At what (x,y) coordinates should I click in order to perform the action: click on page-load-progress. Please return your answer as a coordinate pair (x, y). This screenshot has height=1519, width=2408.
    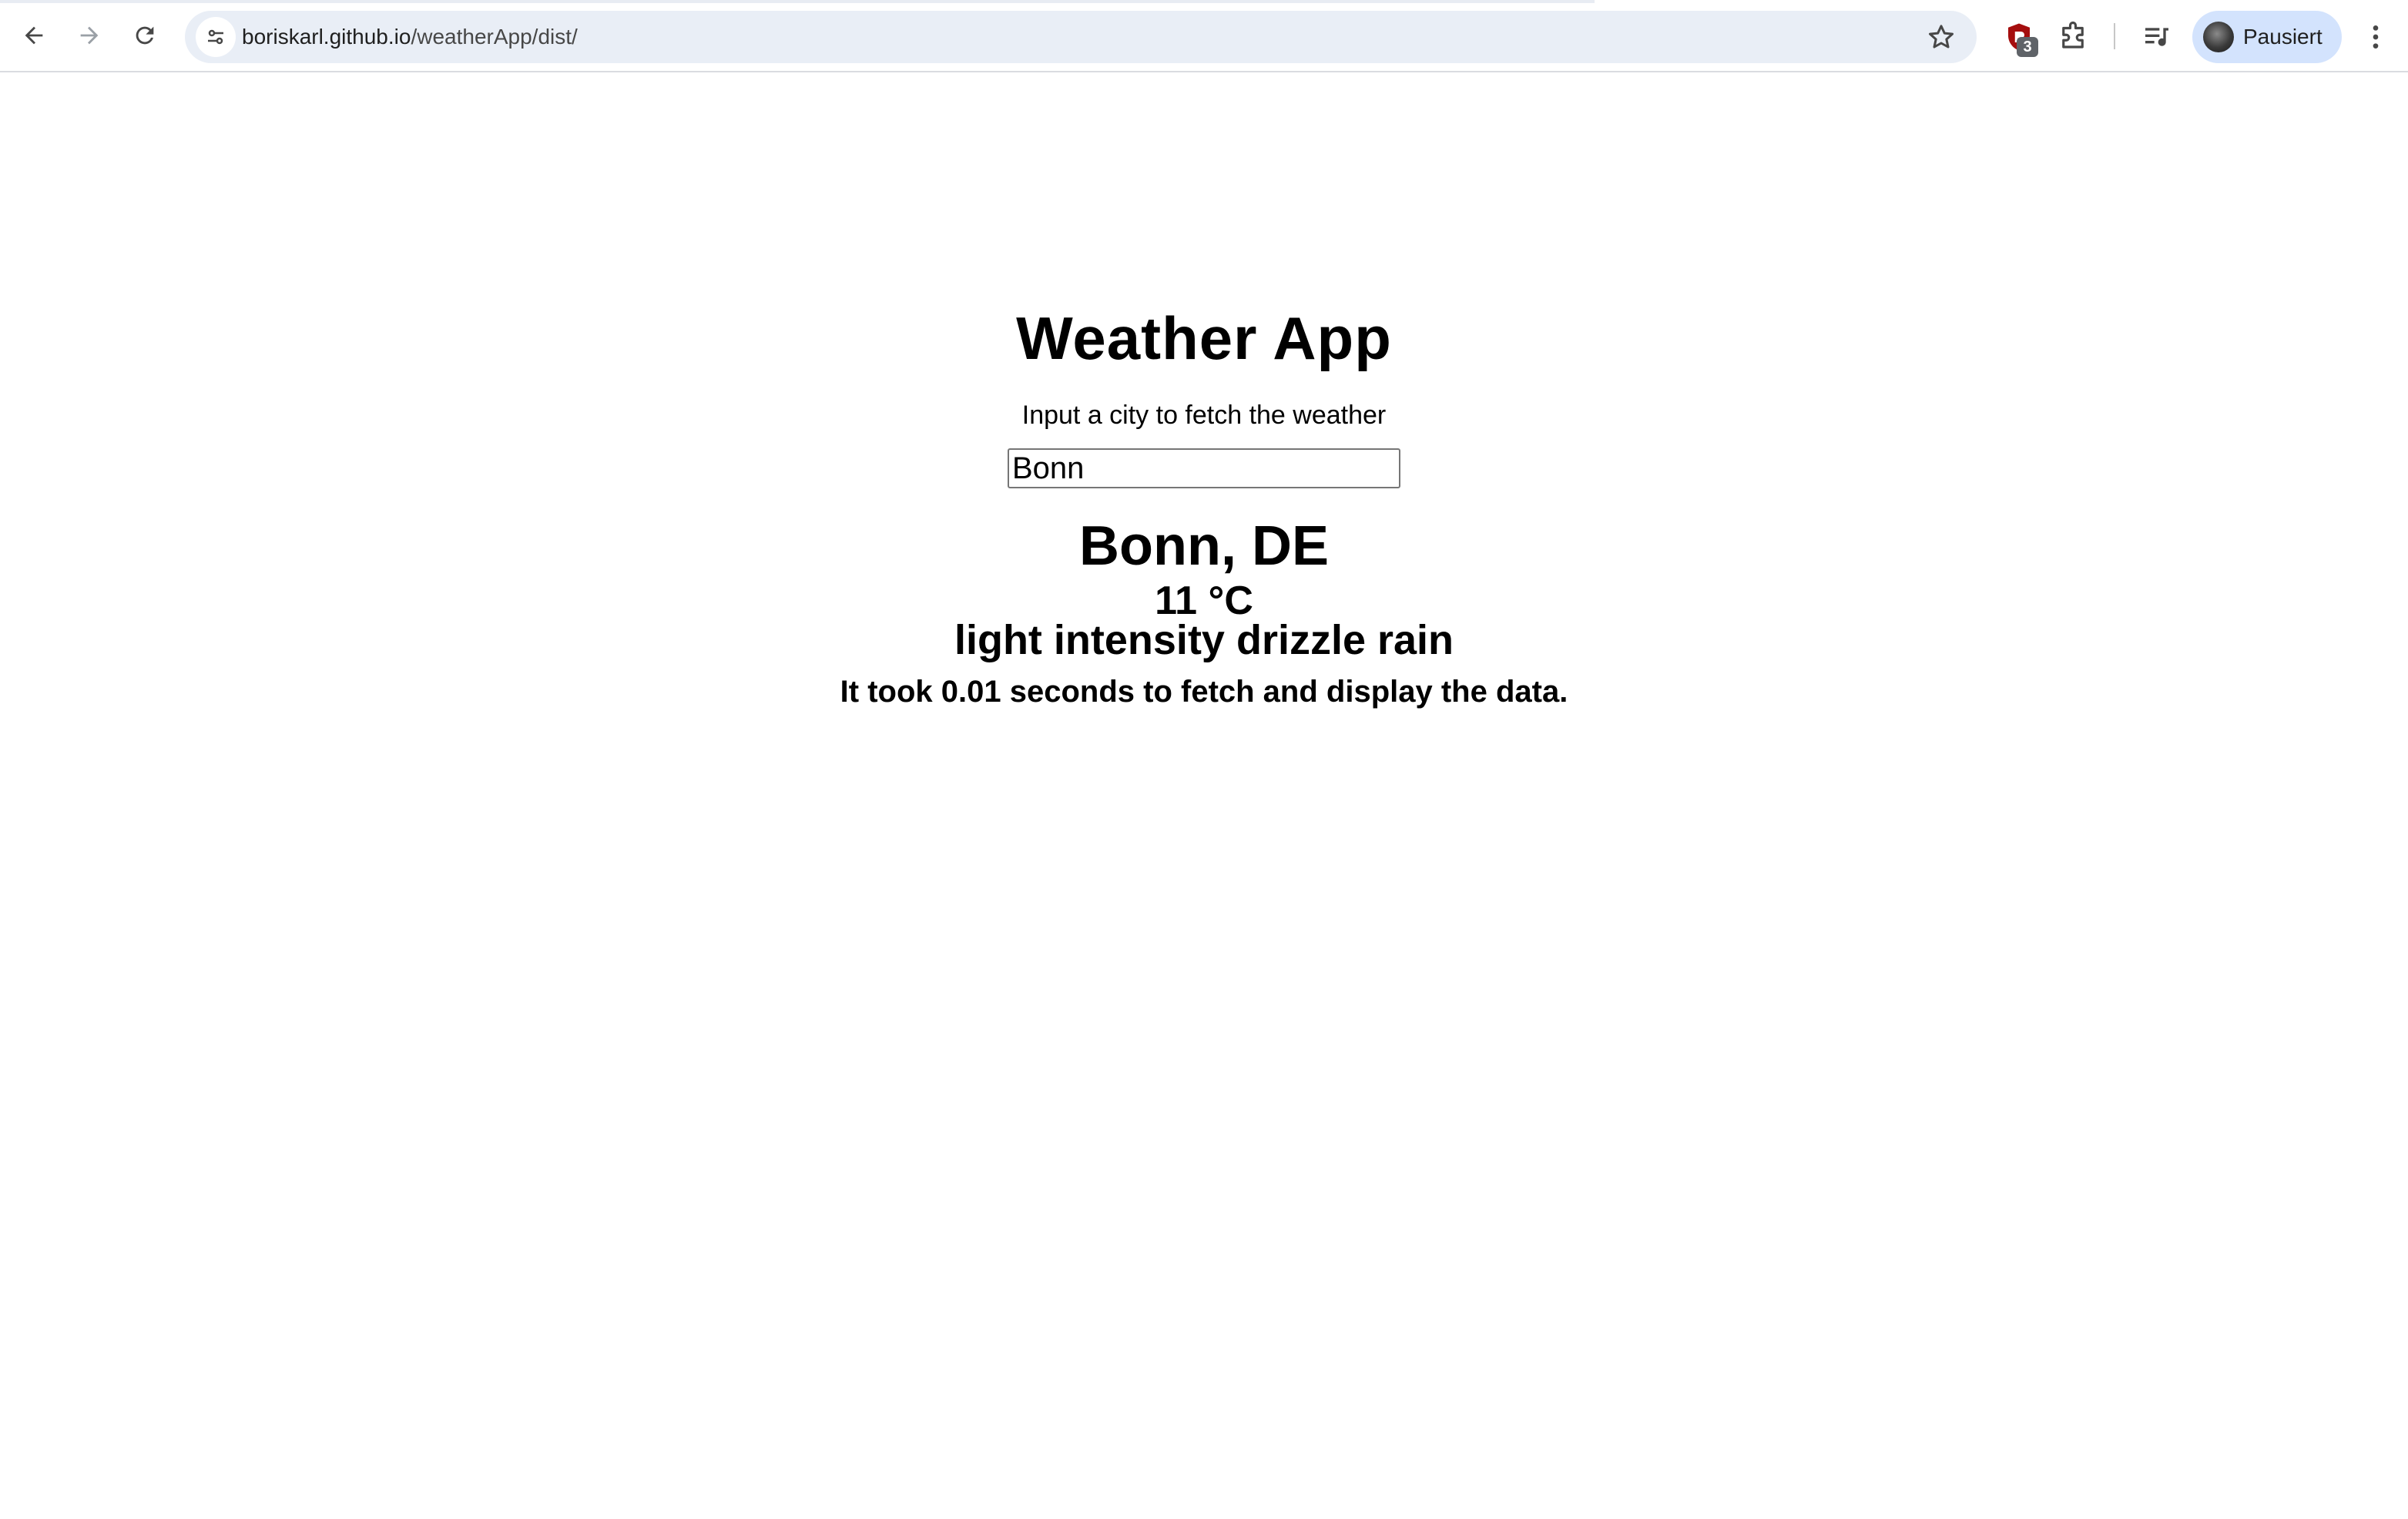
    Looking at the image, I should click on (797, 1).